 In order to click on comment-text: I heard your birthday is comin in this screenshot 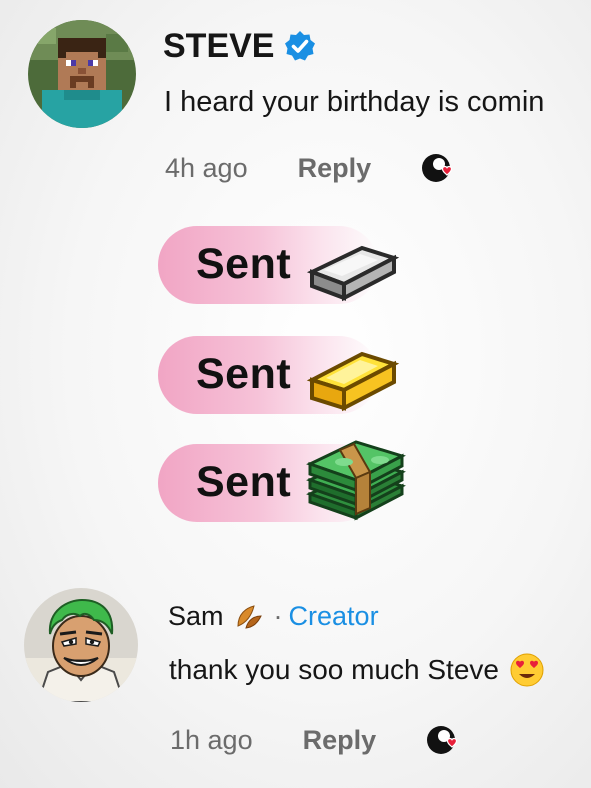, I will do `click(354, 102)`.